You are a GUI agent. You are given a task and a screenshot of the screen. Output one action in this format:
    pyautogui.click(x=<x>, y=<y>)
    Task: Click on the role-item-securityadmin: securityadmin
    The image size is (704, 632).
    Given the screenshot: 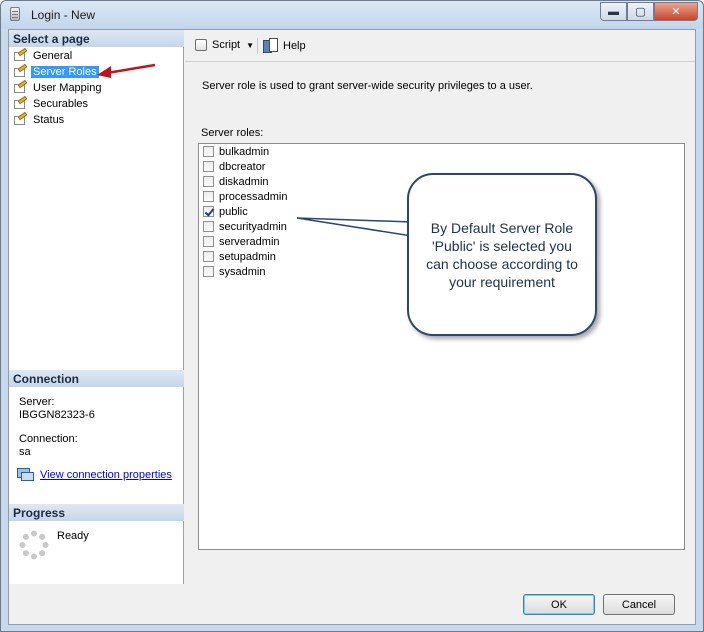 What is the action you would take?
    pyautogui.click(x=245, y=226)
    